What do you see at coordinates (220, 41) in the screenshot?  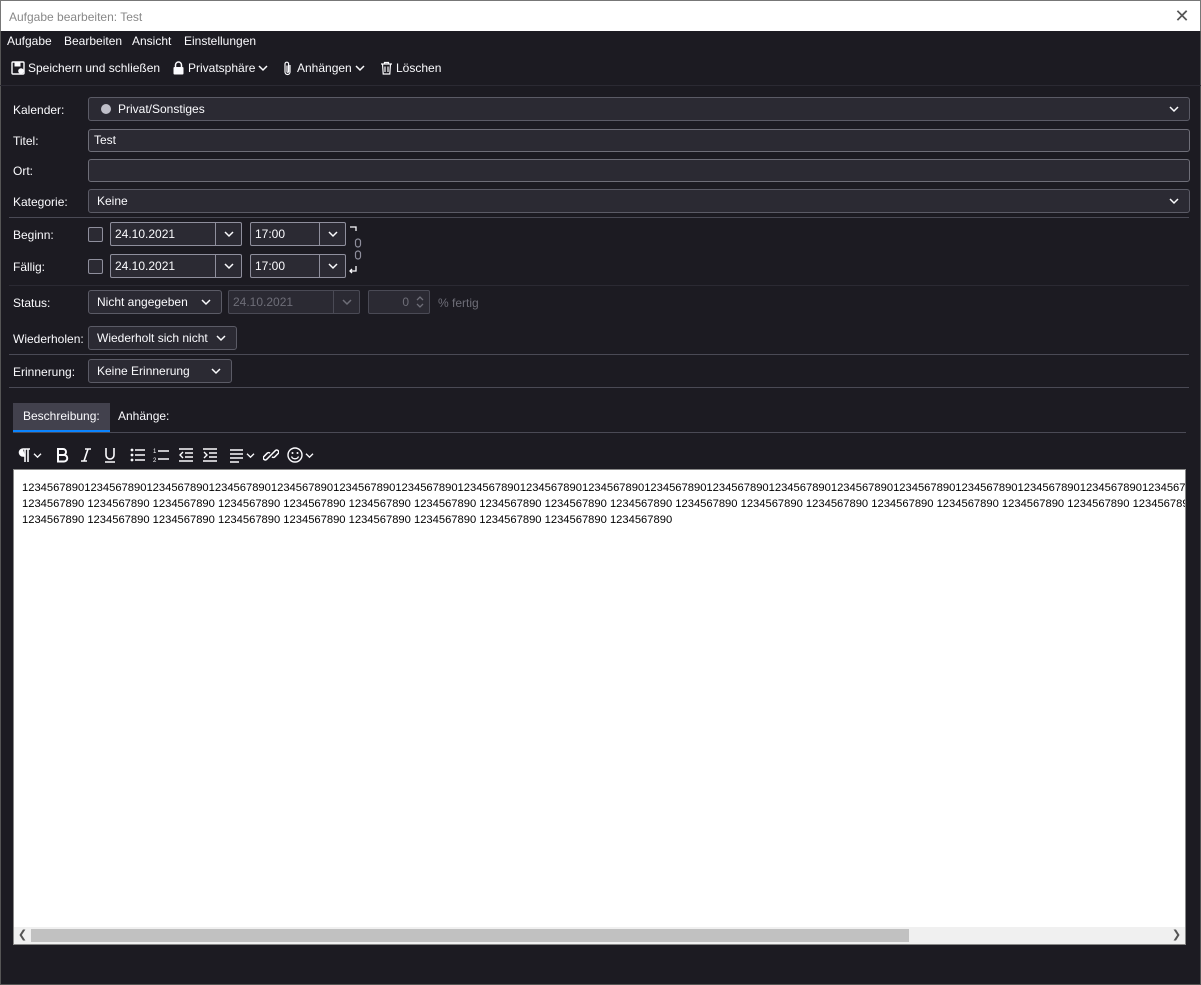 I see `menu-einstellungen: Einstellungen` at bounding box center [220, 41].